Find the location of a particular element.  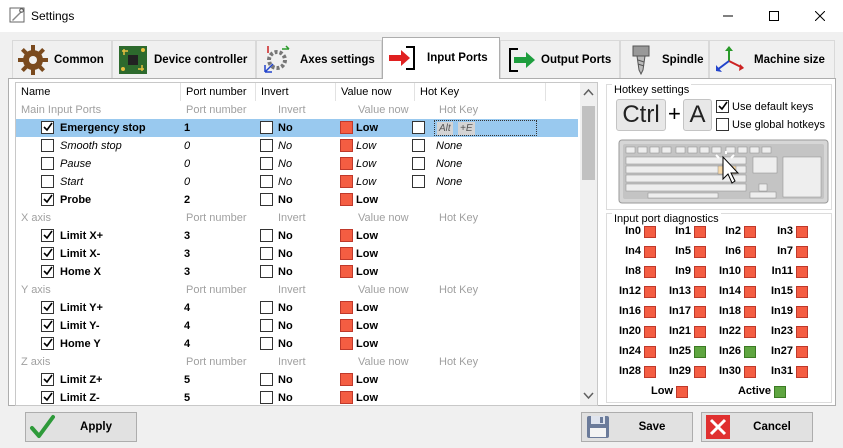

port-number: 1 is located at coordinates (187, 128).